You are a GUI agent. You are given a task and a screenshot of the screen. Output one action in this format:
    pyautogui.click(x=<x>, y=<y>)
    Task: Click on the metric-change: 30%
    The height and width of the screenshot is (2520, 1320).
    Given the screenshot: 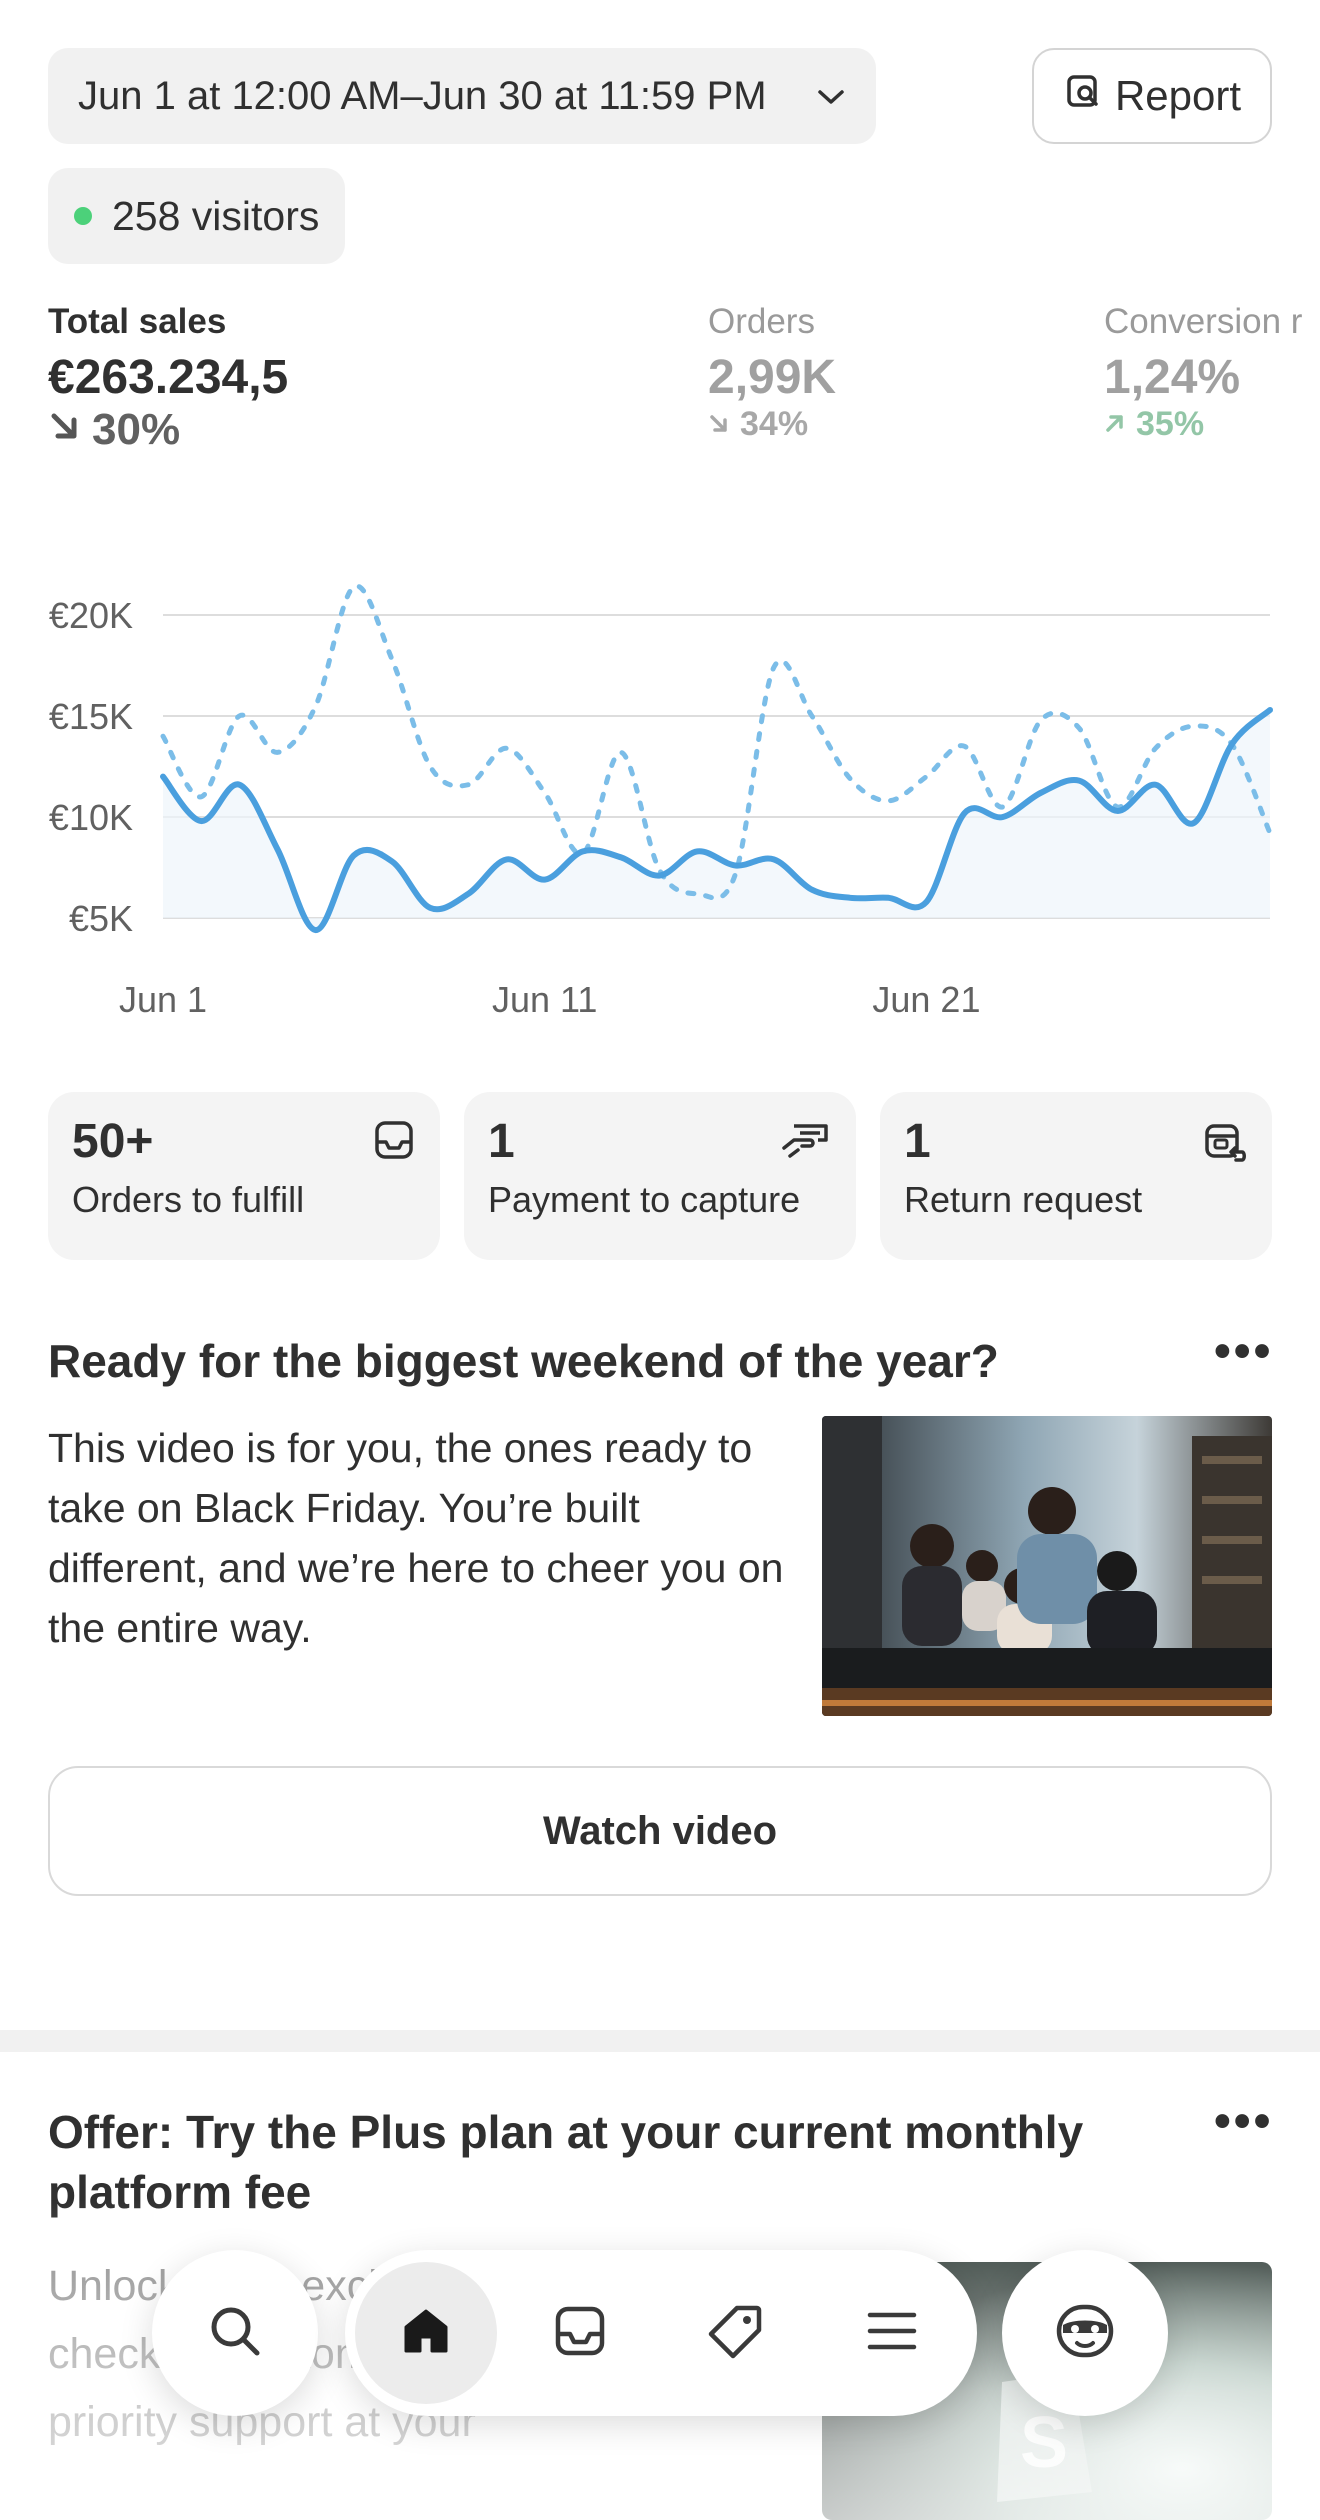 What is the action you would take?
    pyautogui.click(x=168, y=430)
    